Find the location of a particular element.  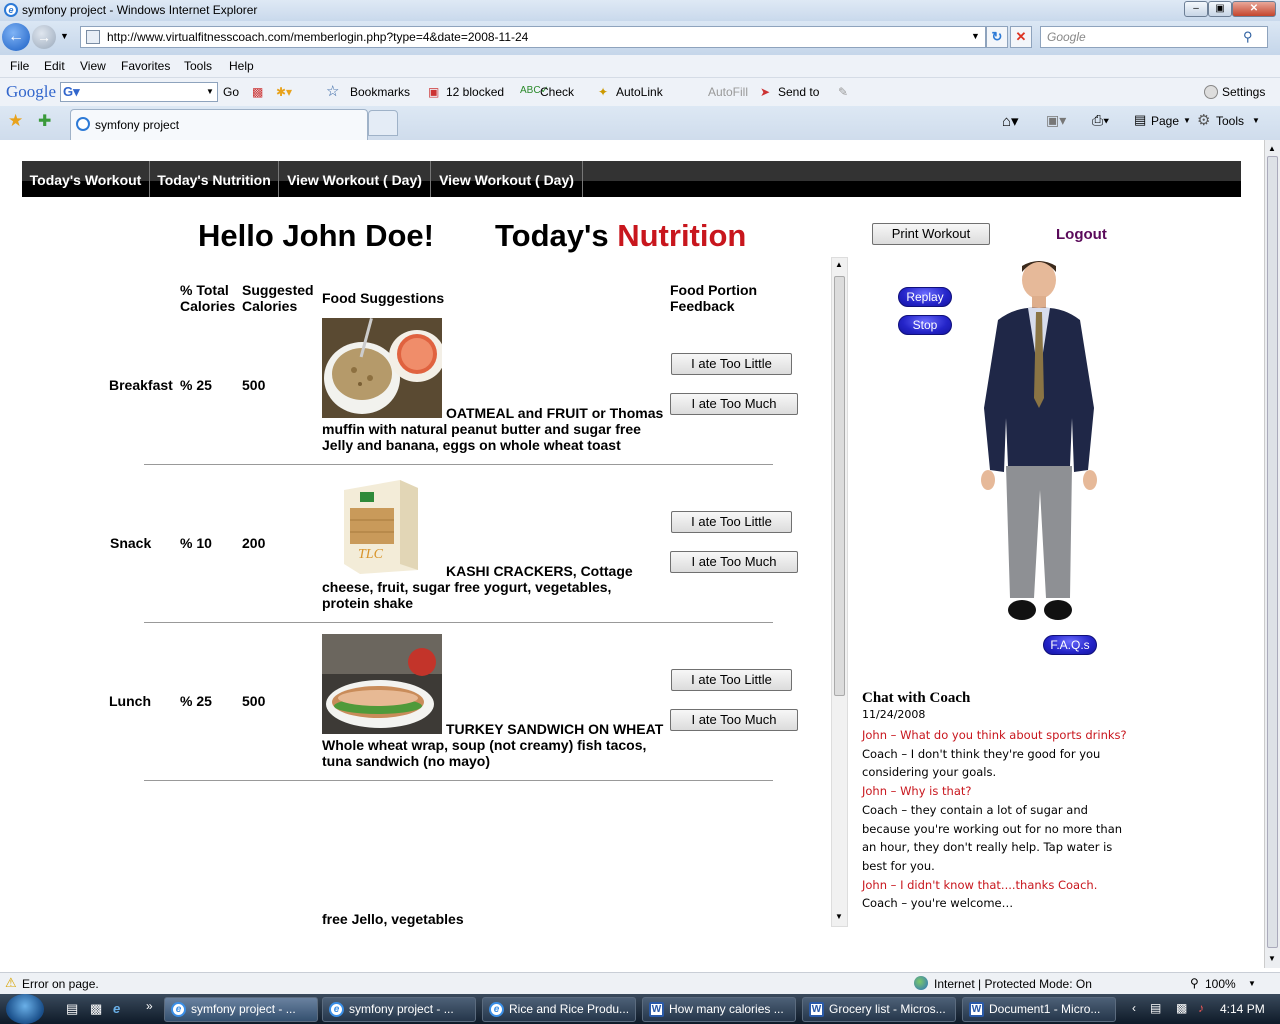

maximize-button: ▣ is located at coordinates (1220, 9).